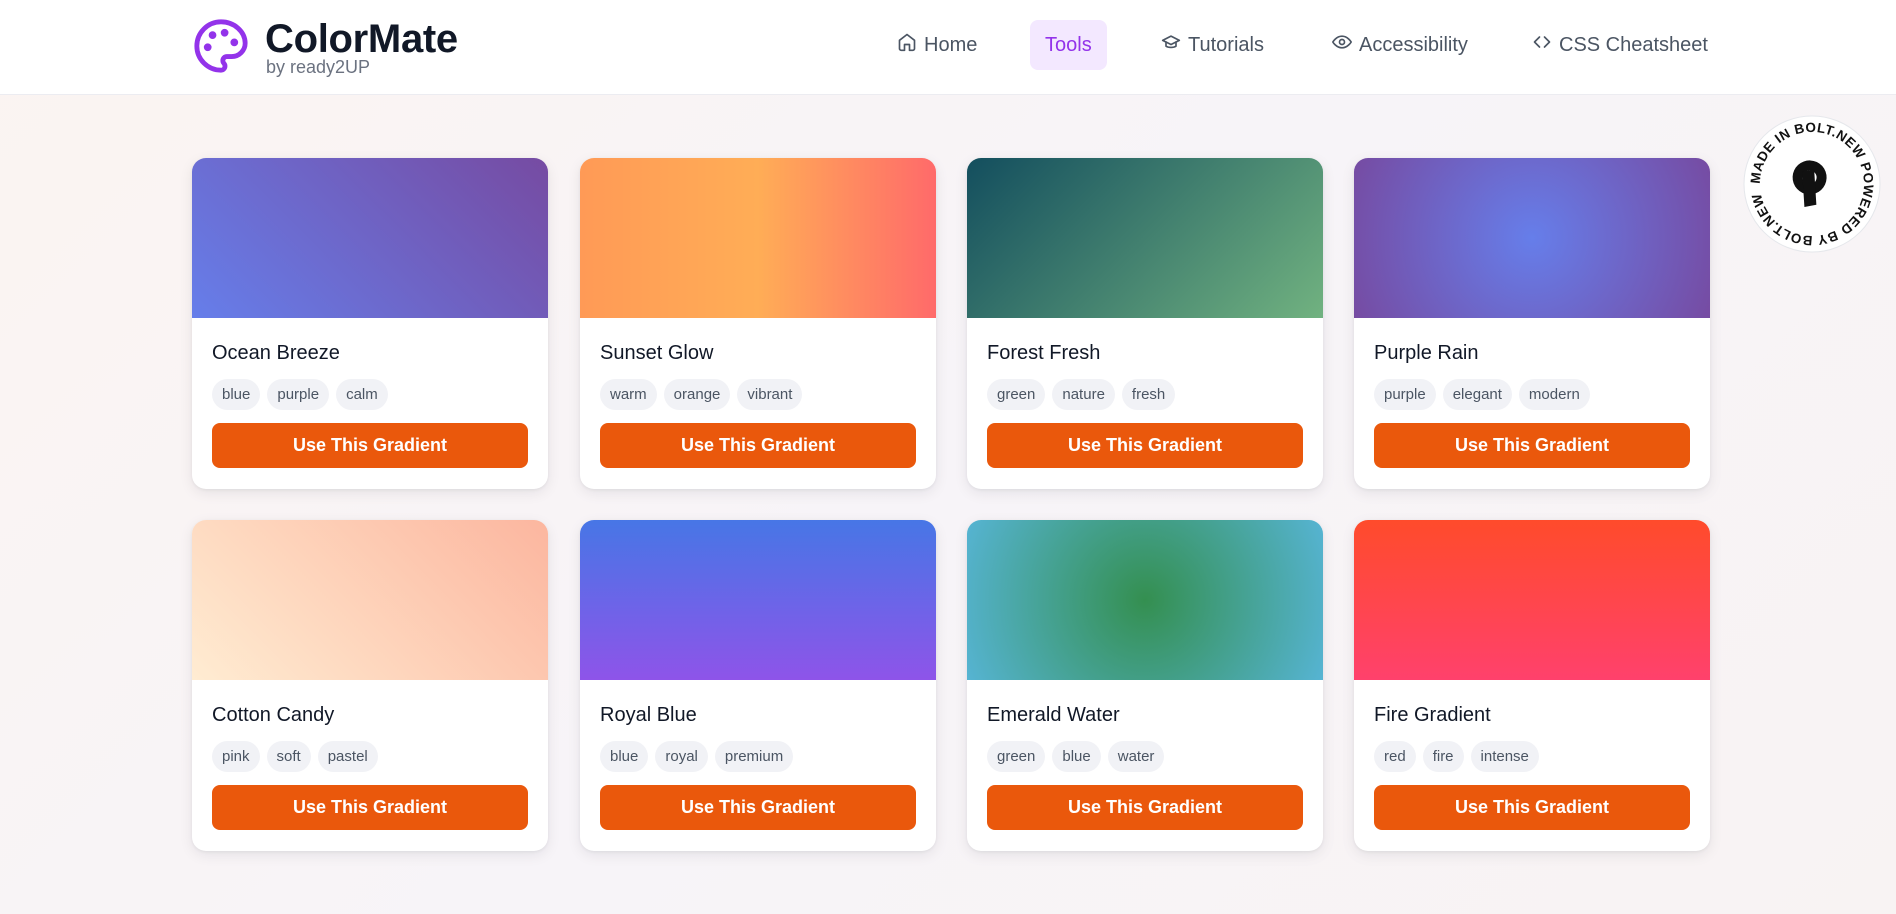 The image size is (1896, 914). I want to click on nav-home: Home, so click(937, 45).